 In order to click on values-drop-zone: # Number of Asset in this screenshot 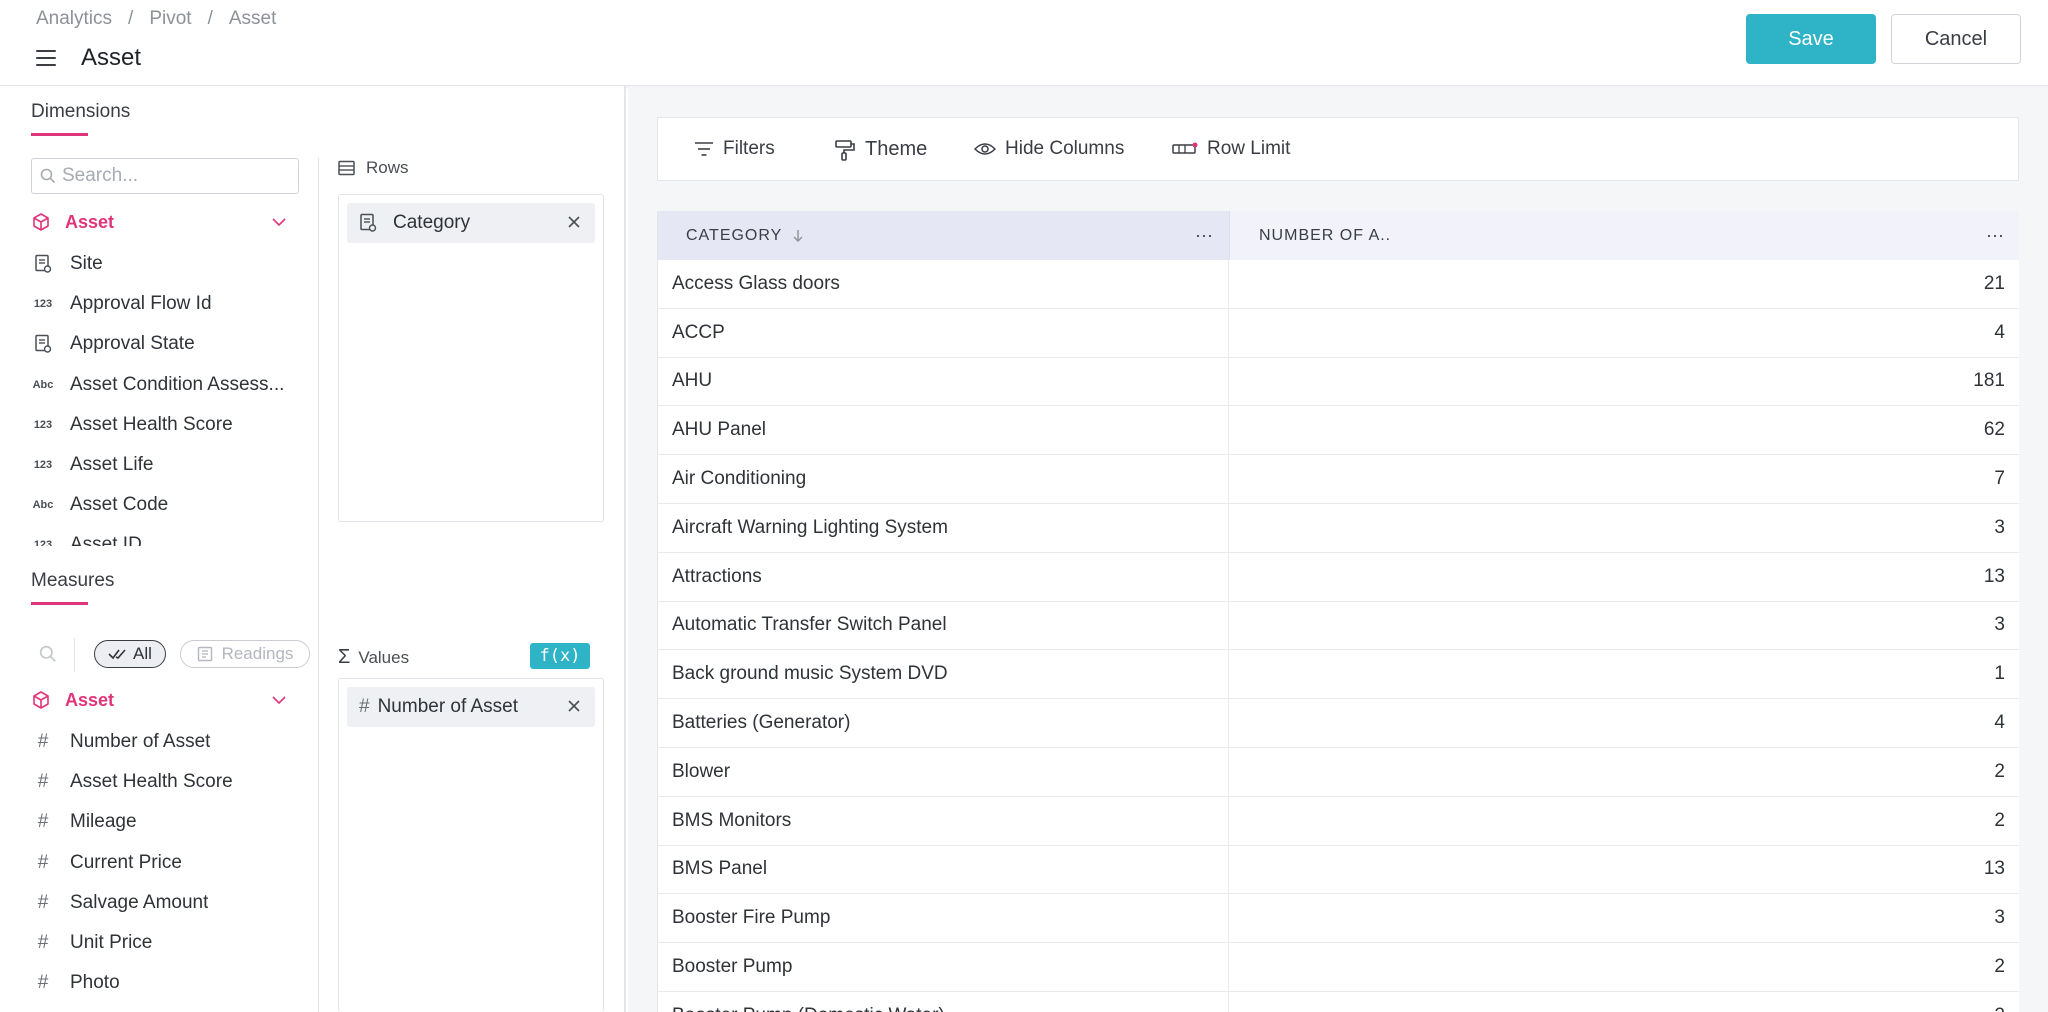, I will do `click(471, 845)`.